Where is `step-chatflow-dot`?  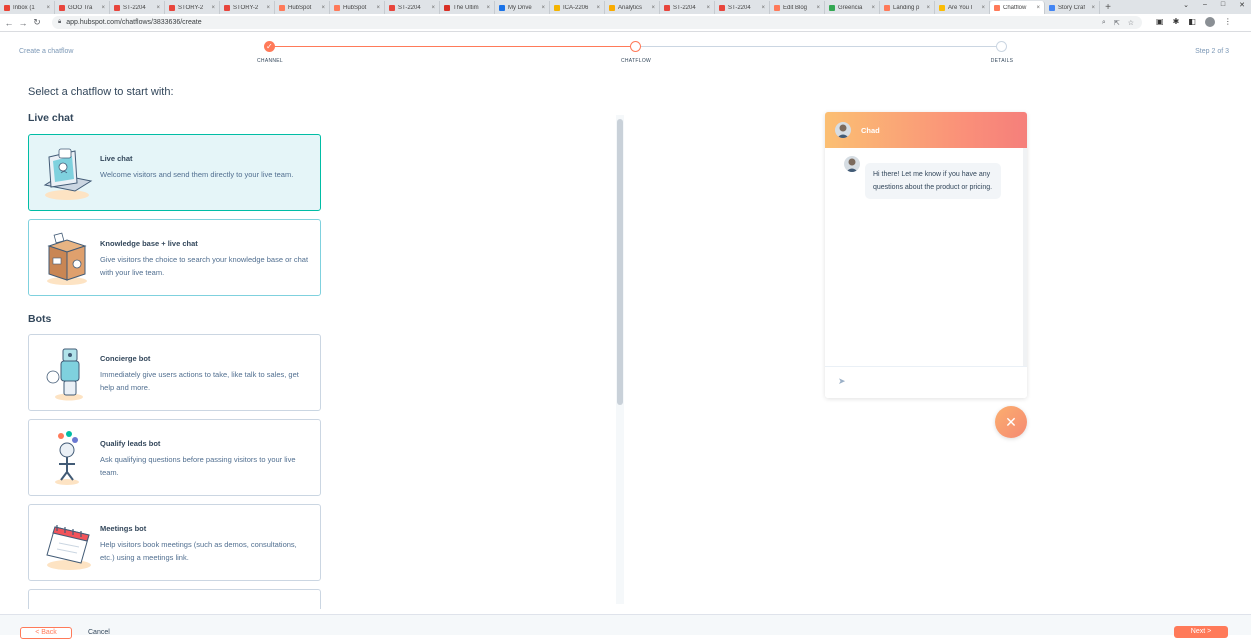
step-chatflow-dot is located at coordinates (635, 46).